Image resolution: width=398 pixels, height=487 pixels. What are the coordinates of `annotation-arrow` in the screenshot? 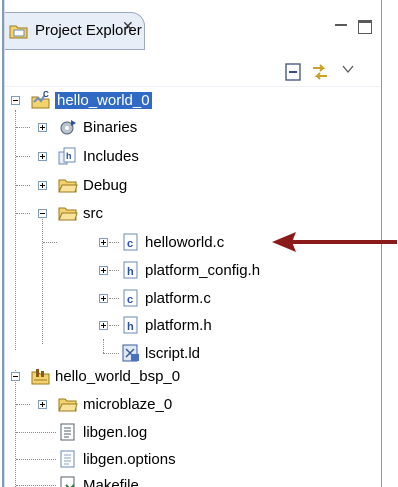 It's located at (334, 242).